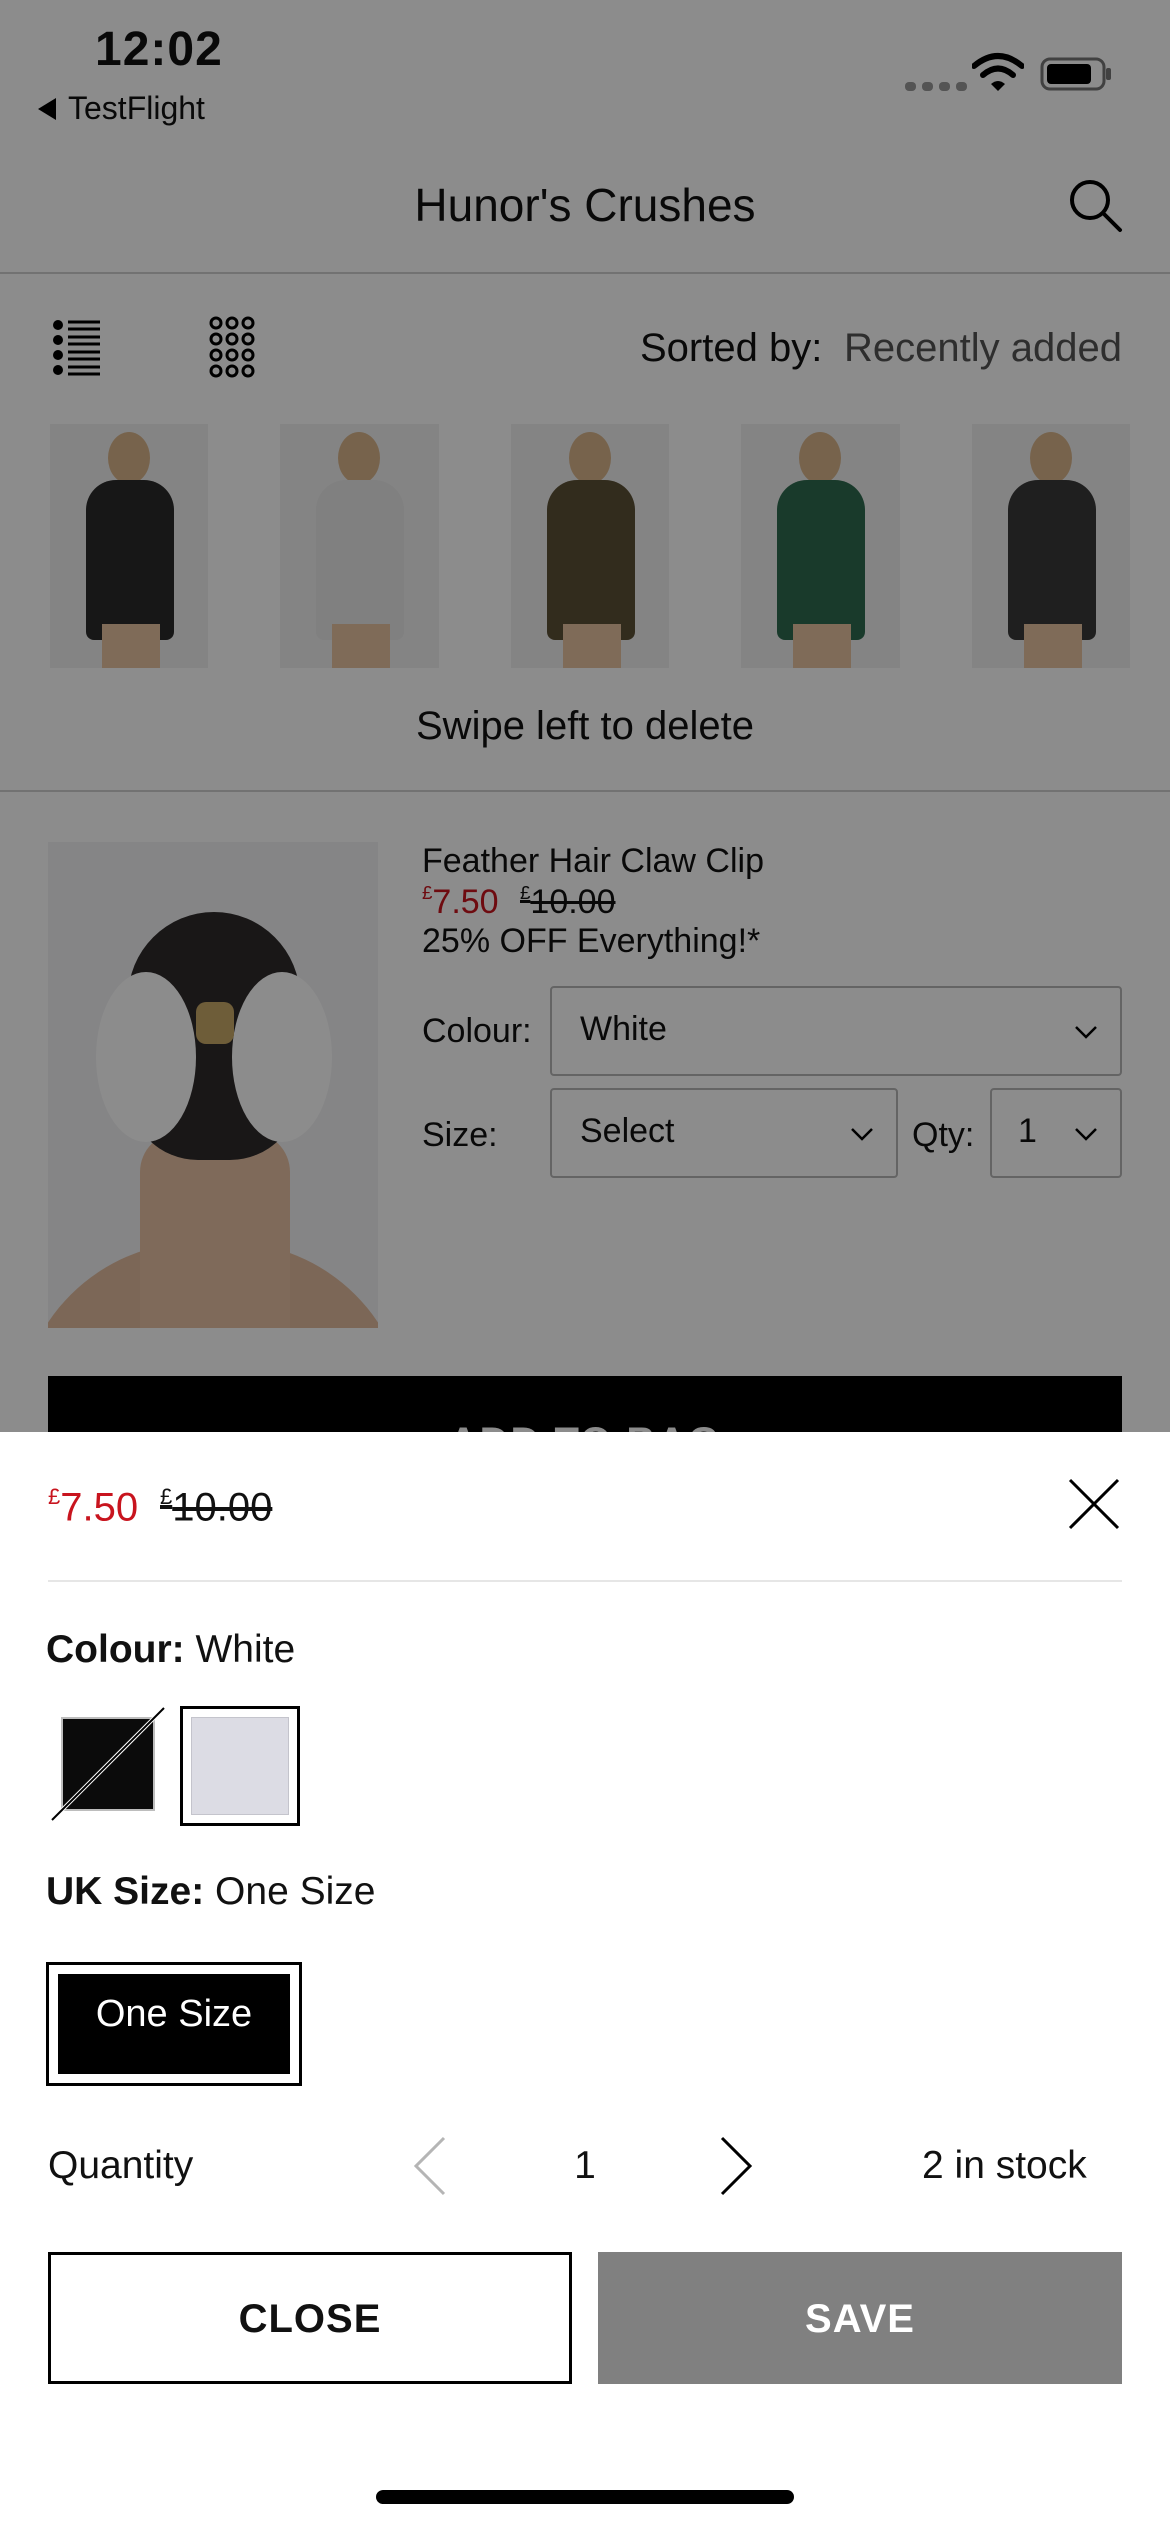 The height and width of the screenshot is (2532, 1170). I want to click on size-option-one-size: One Size, so click(174, 2024).